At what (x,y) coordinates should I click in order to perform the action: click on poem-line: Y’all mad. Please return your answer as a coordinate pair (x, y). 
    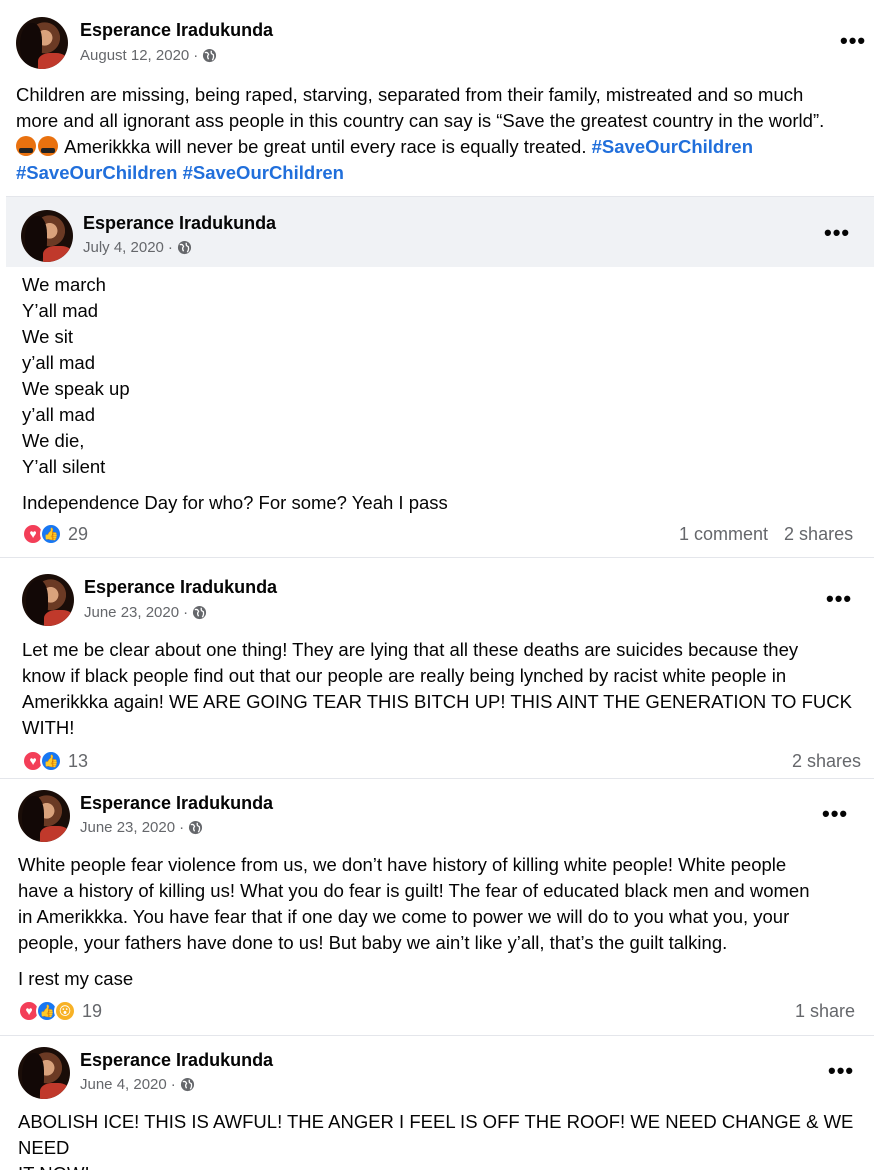
    Looking at the image, I should click on (60, 310).